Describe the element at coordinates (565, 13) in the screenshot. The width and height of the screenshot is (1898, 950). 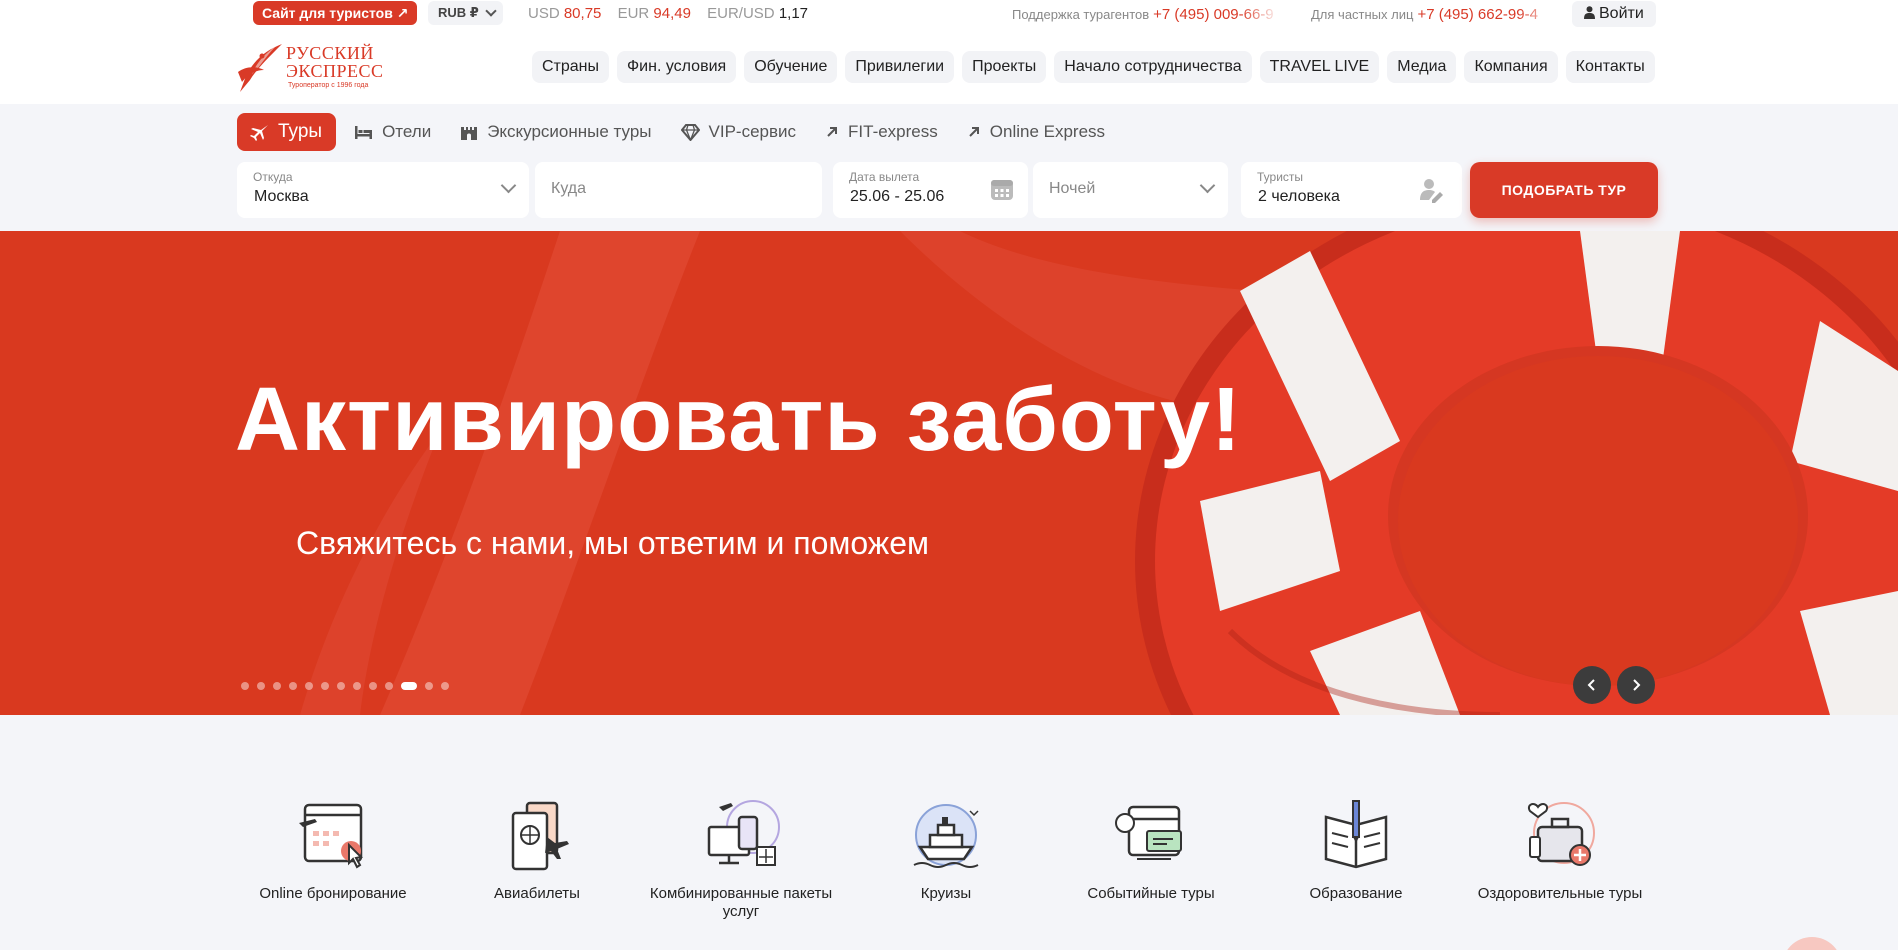
I see `rate-usd: USD 80,75` at that location.